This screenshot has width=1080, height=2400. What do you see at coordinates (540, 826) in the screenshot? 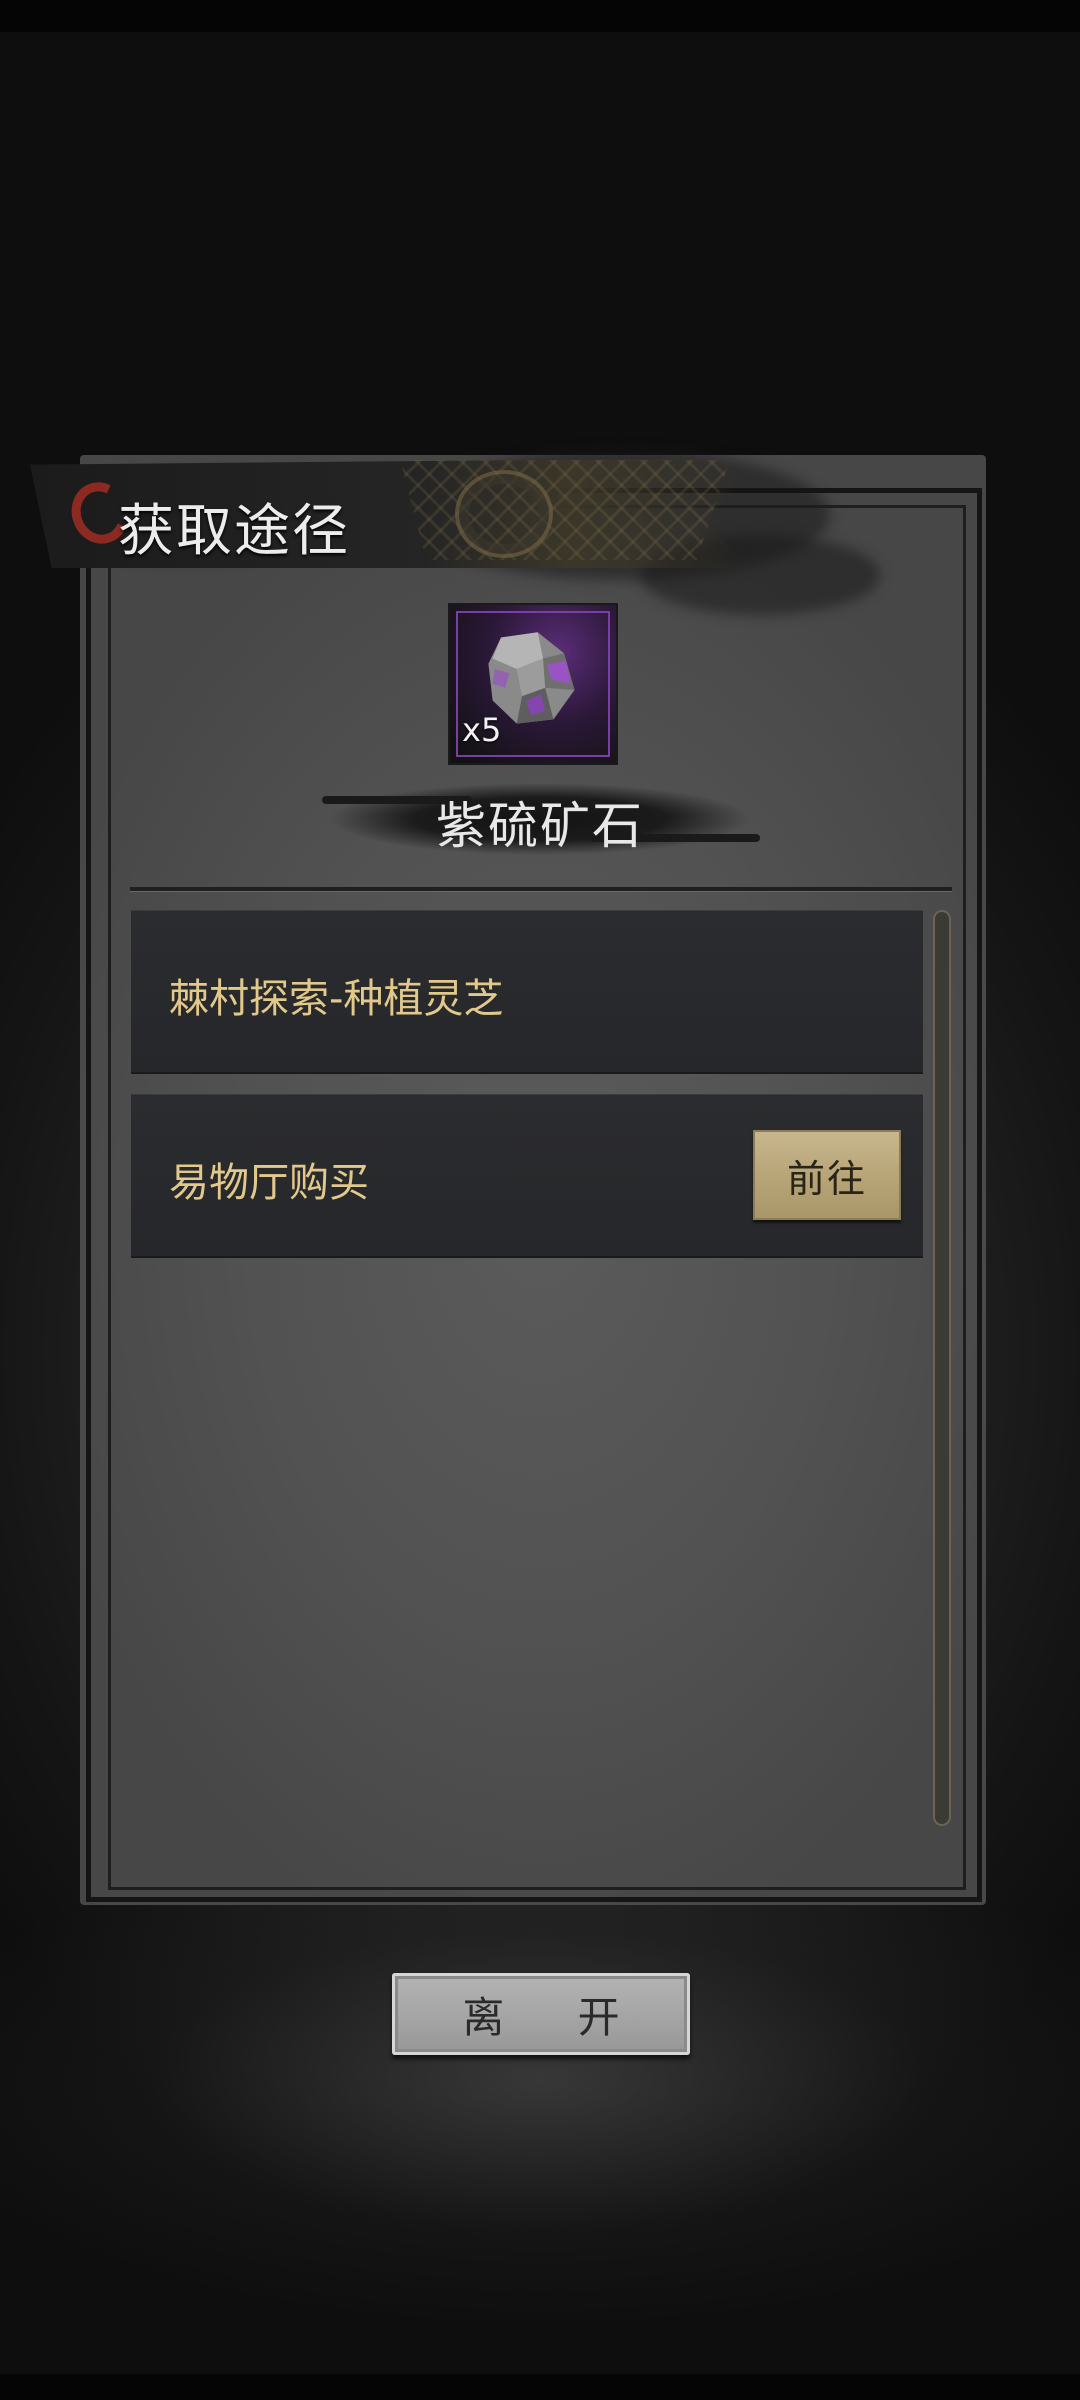
I see `item-name: 紫硫矿石` at bounding box center [540, 826].